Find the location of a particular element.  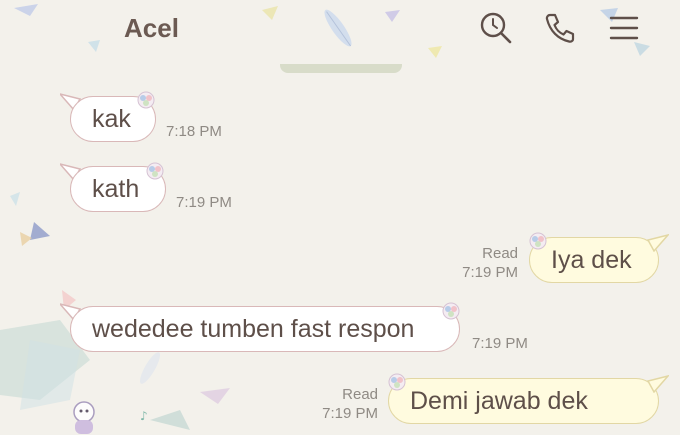

message-bubble: Demi jawab dek is located at coordinates (523, 401).